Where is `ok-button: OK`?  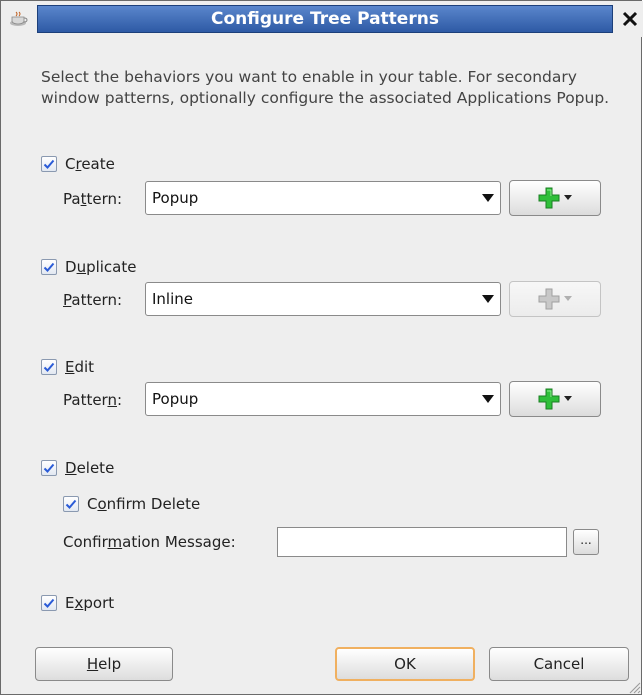 ok-button: OK is located at coordinates (405, 664).